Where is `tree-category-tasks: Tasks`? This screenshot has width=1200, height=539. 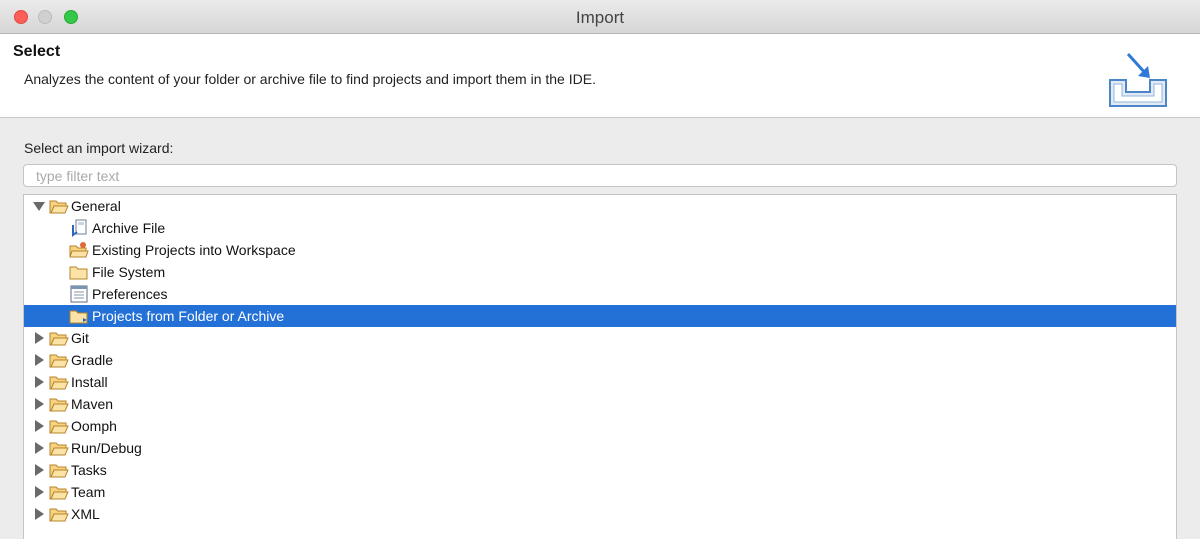
tree-category-tasks: Tasks is located at coordinates (600, 470).